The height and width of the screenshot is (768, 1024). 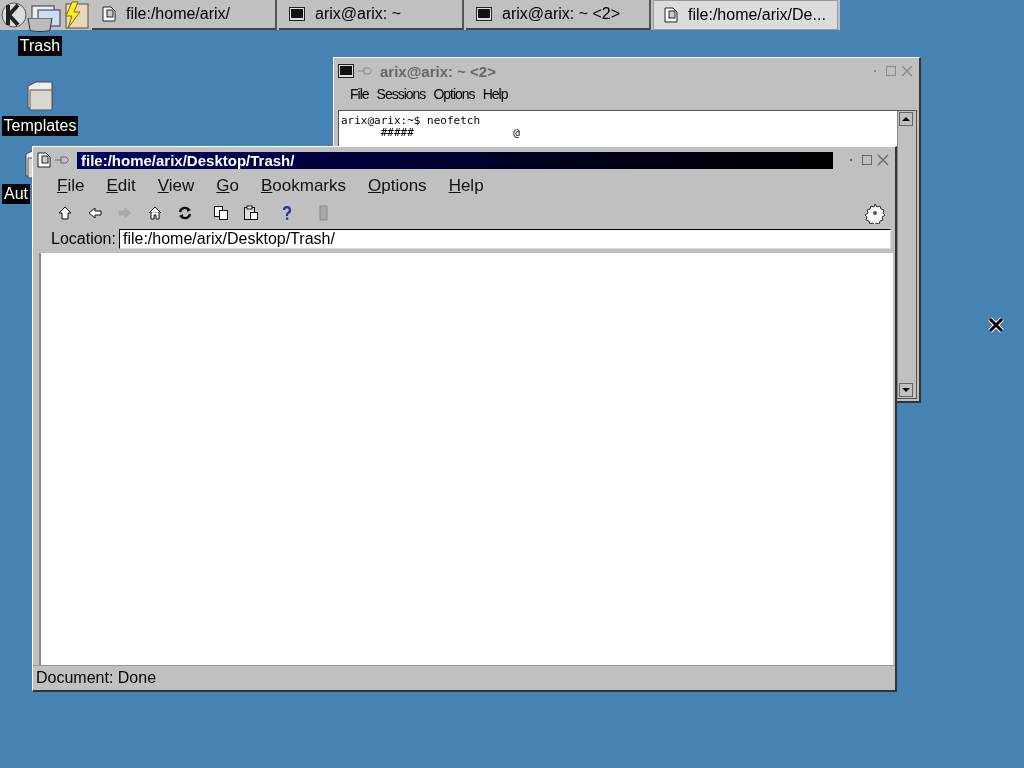 What do you see at coordinates (883, 160) in the screenshot?
I see `close-icon` at bounding box center [883, 160].